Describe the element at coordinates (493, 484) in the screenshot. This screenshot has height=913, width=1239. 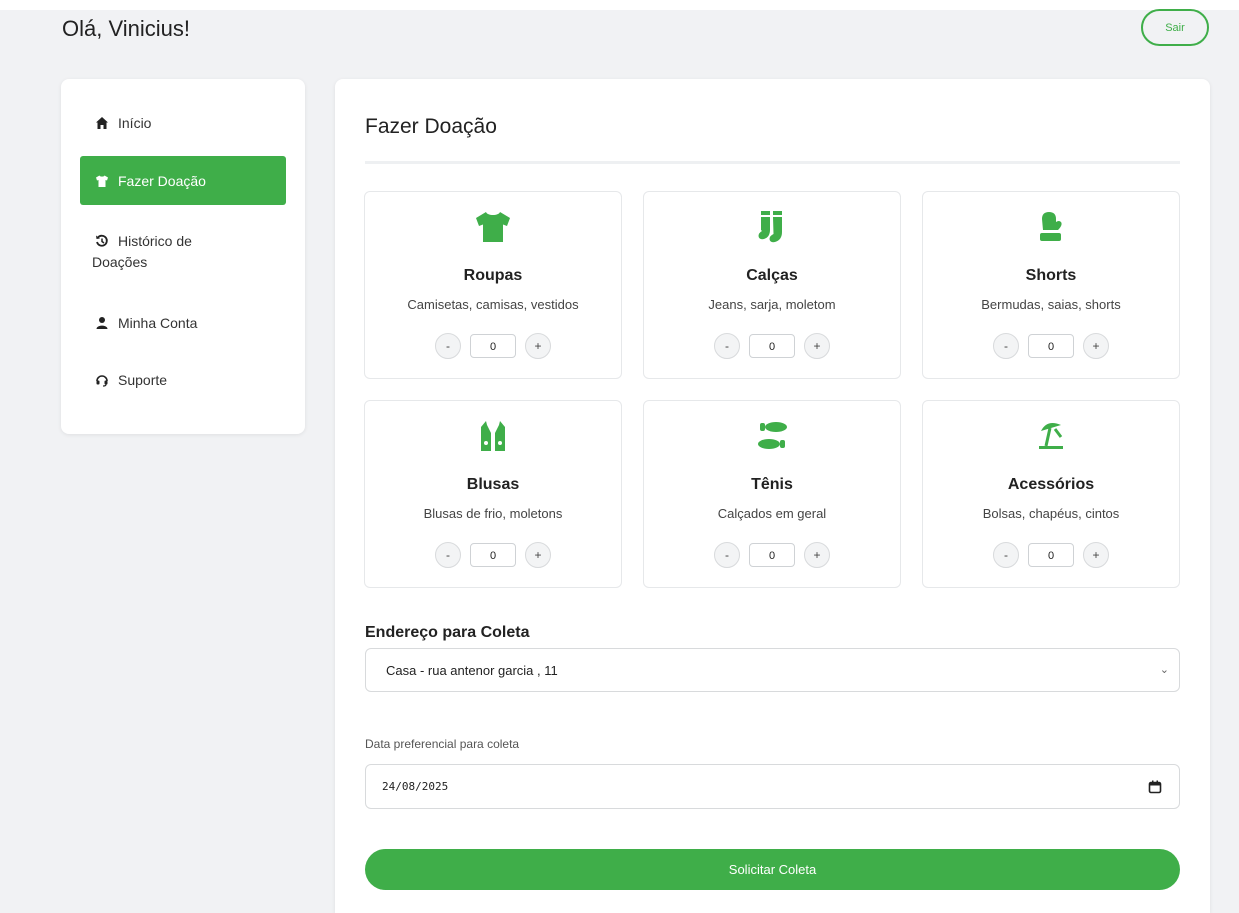
I see `category-name: Blusas` at that location.